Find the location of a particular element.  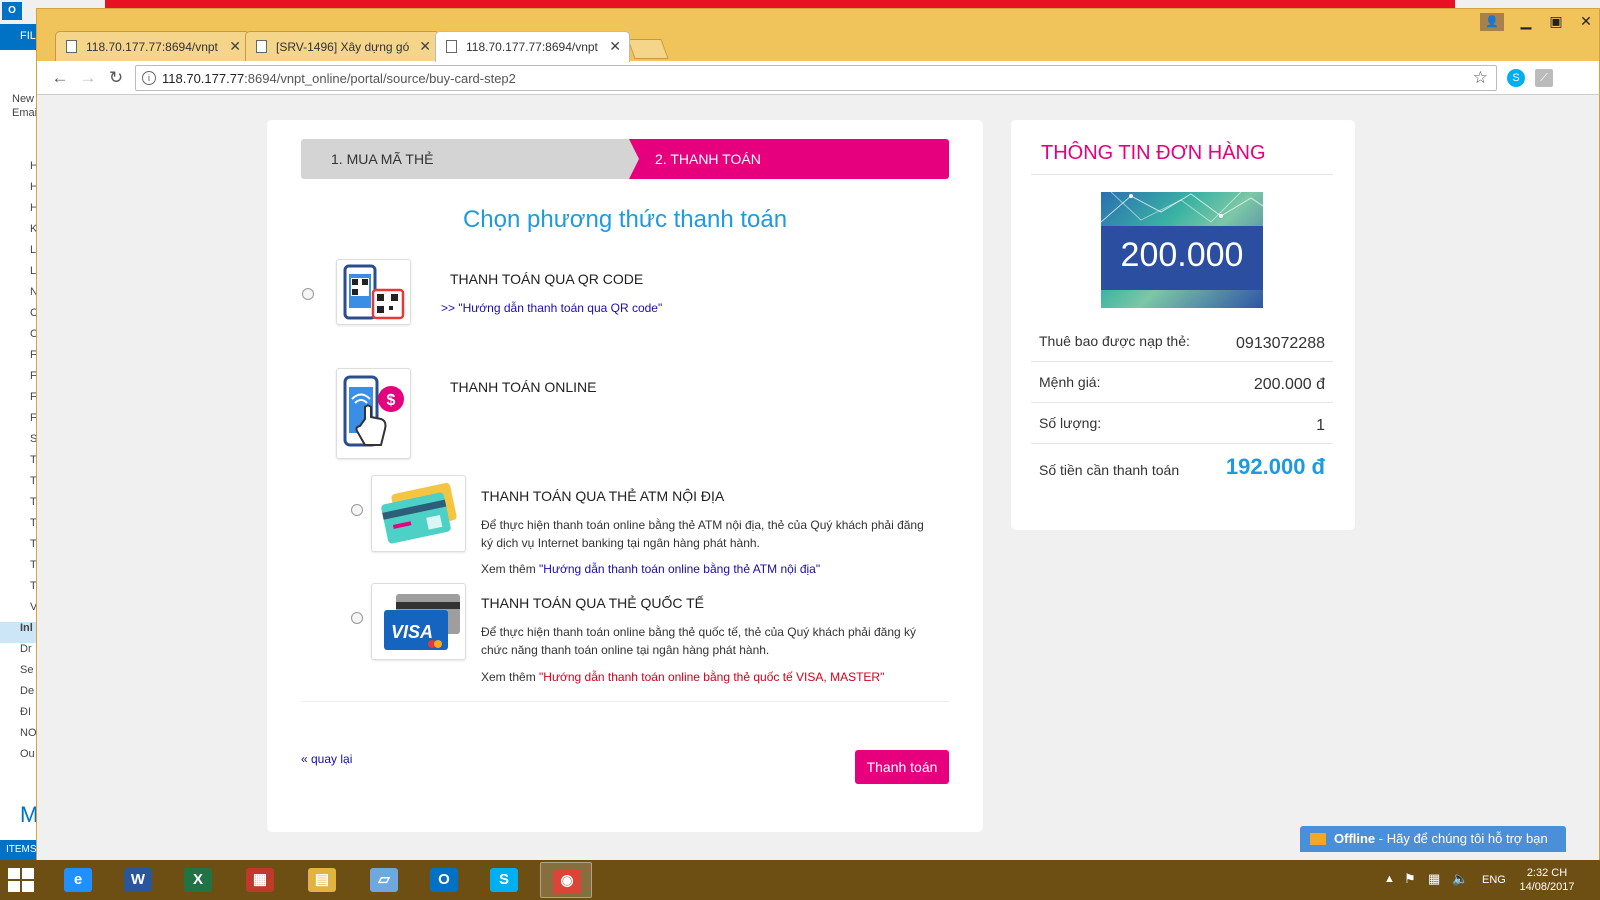

taskbar-internet-explorer-button: e is located at coordinates (78, 880).